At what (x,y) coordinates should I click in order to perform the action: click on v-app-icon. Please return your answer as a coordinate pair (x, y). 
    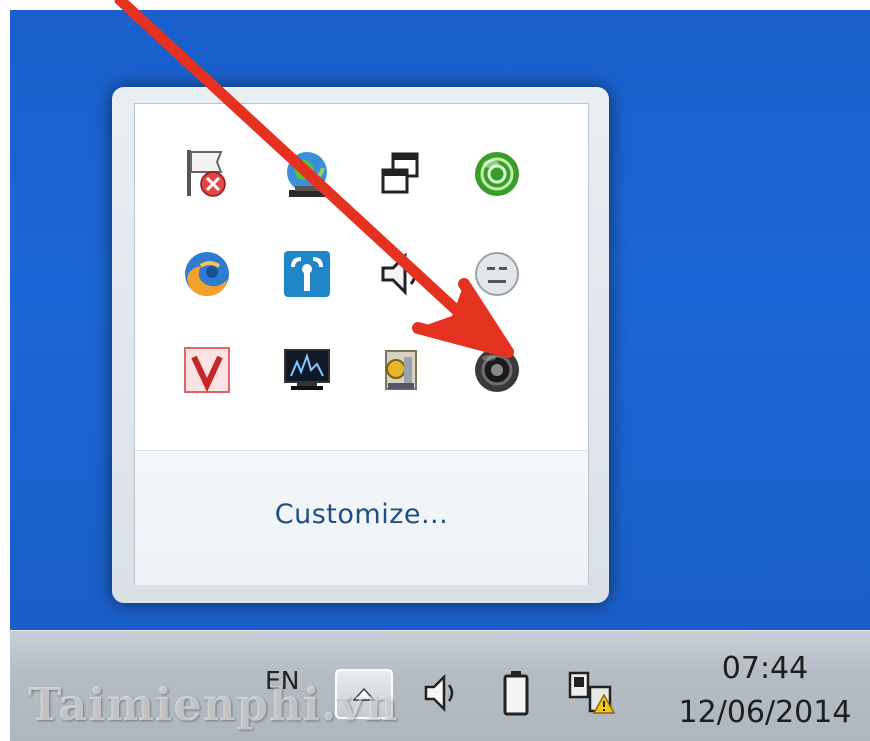
    Looking at the image, I should click on (207, 370).